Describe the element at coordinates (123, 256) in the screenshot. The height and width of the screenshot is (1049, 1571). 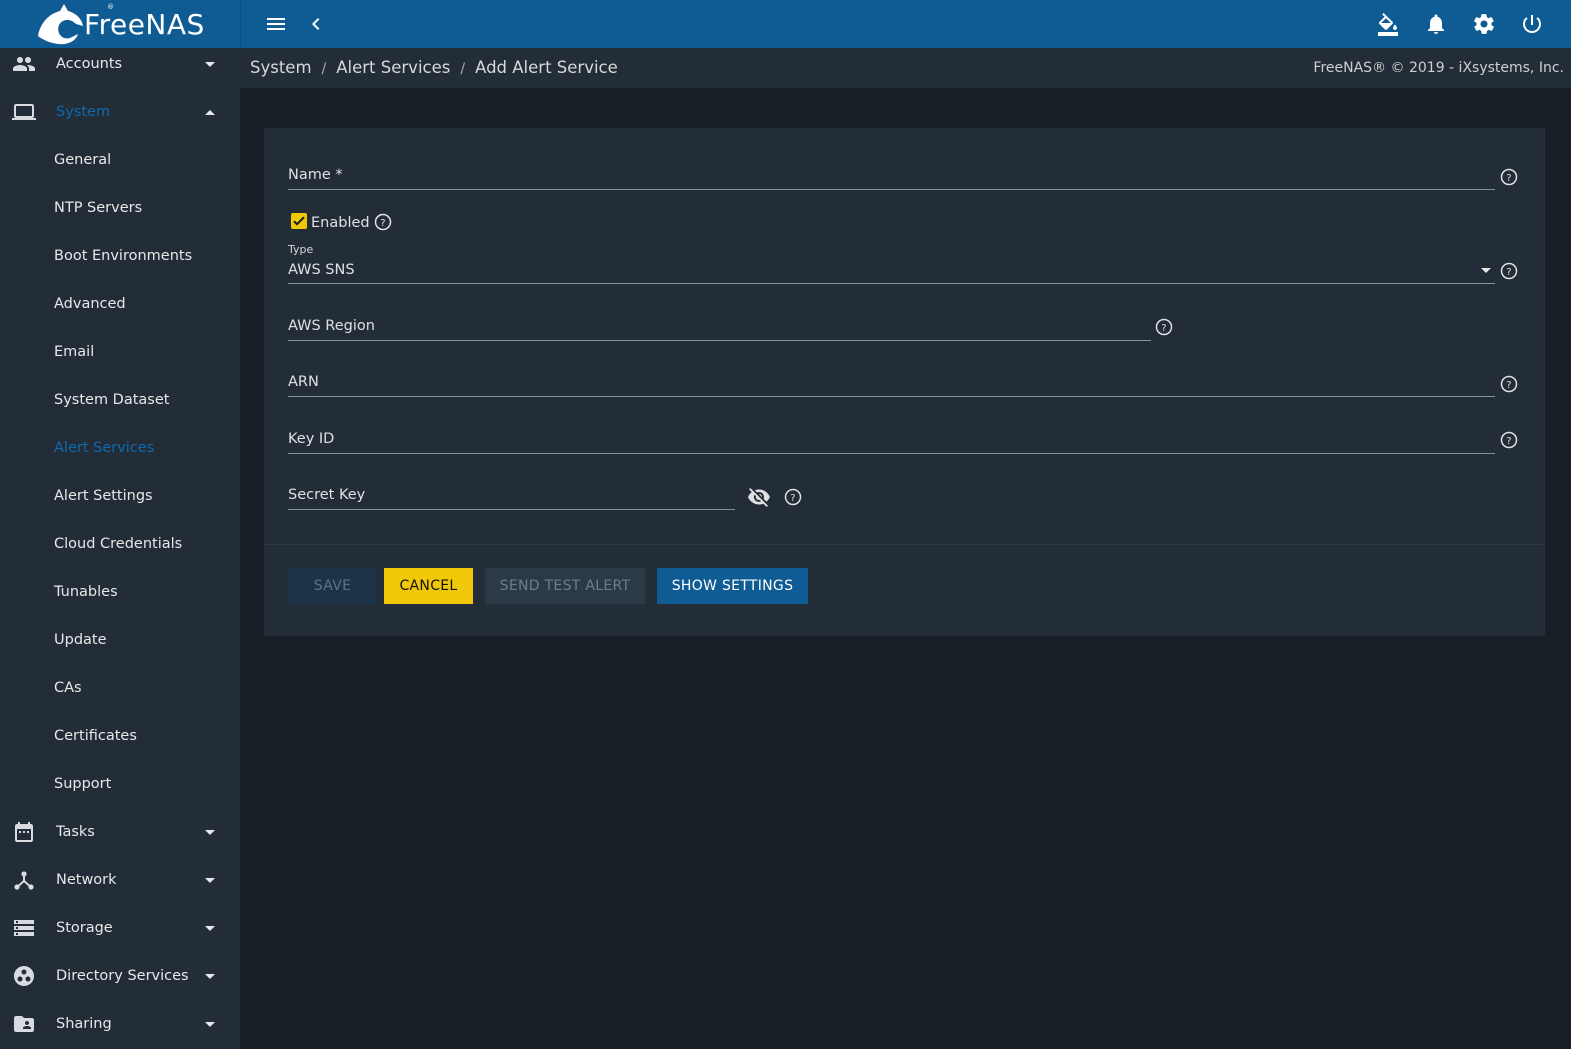
I see `sidebar-subitem-label: Boot Environments` at that location.